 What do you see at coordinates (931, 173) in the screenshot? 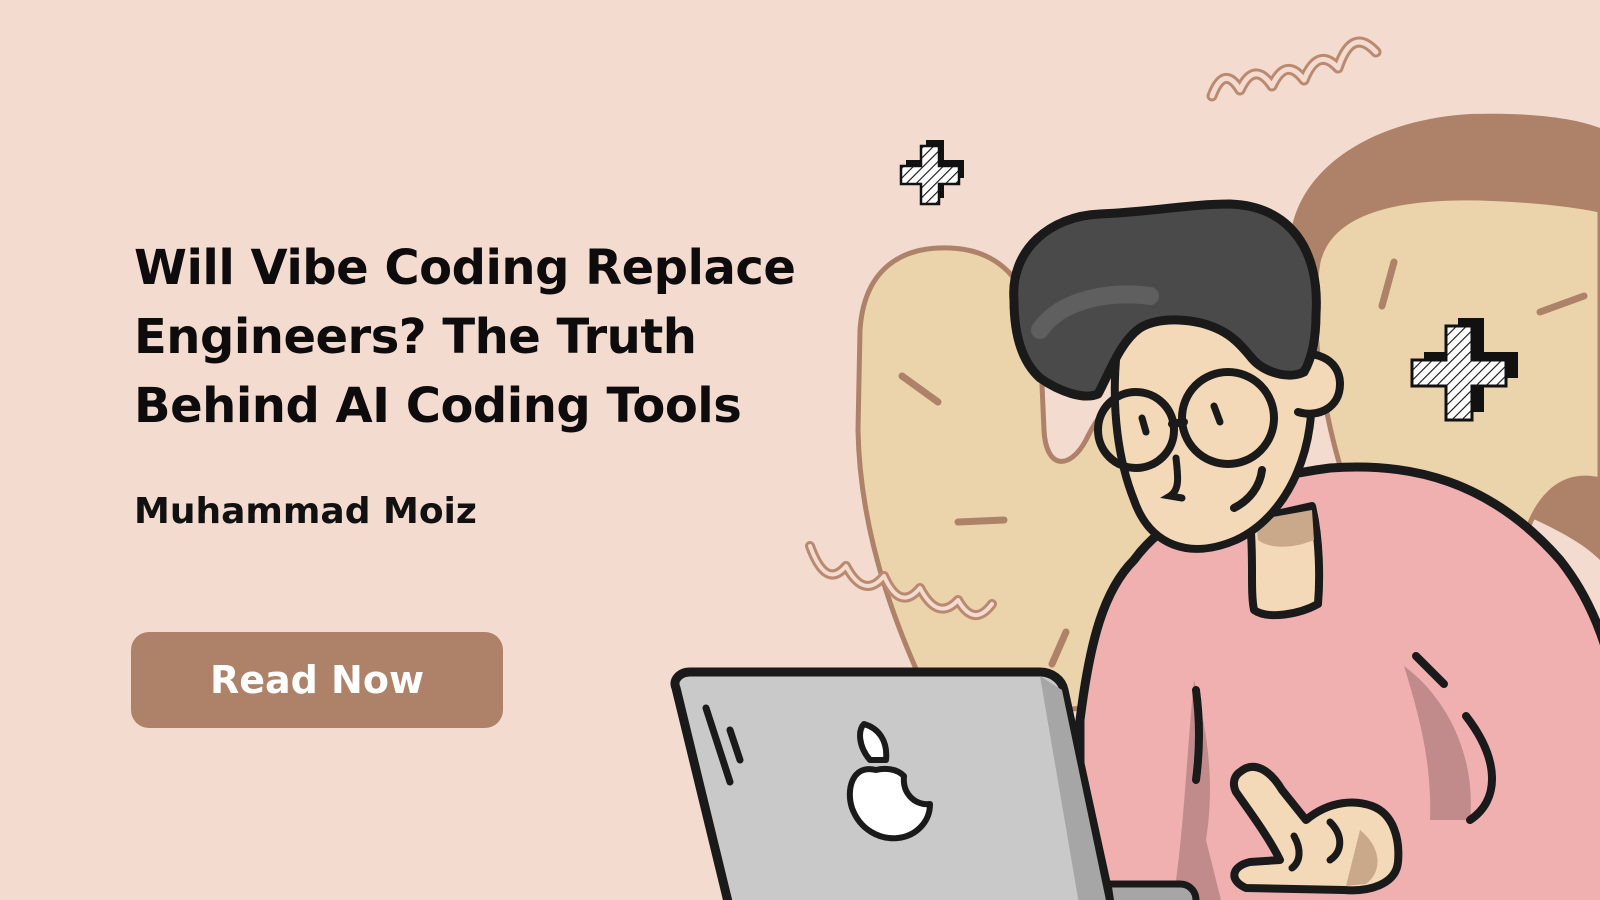
I see `plus-sparkle-icon` at bounding box center [931, 173].